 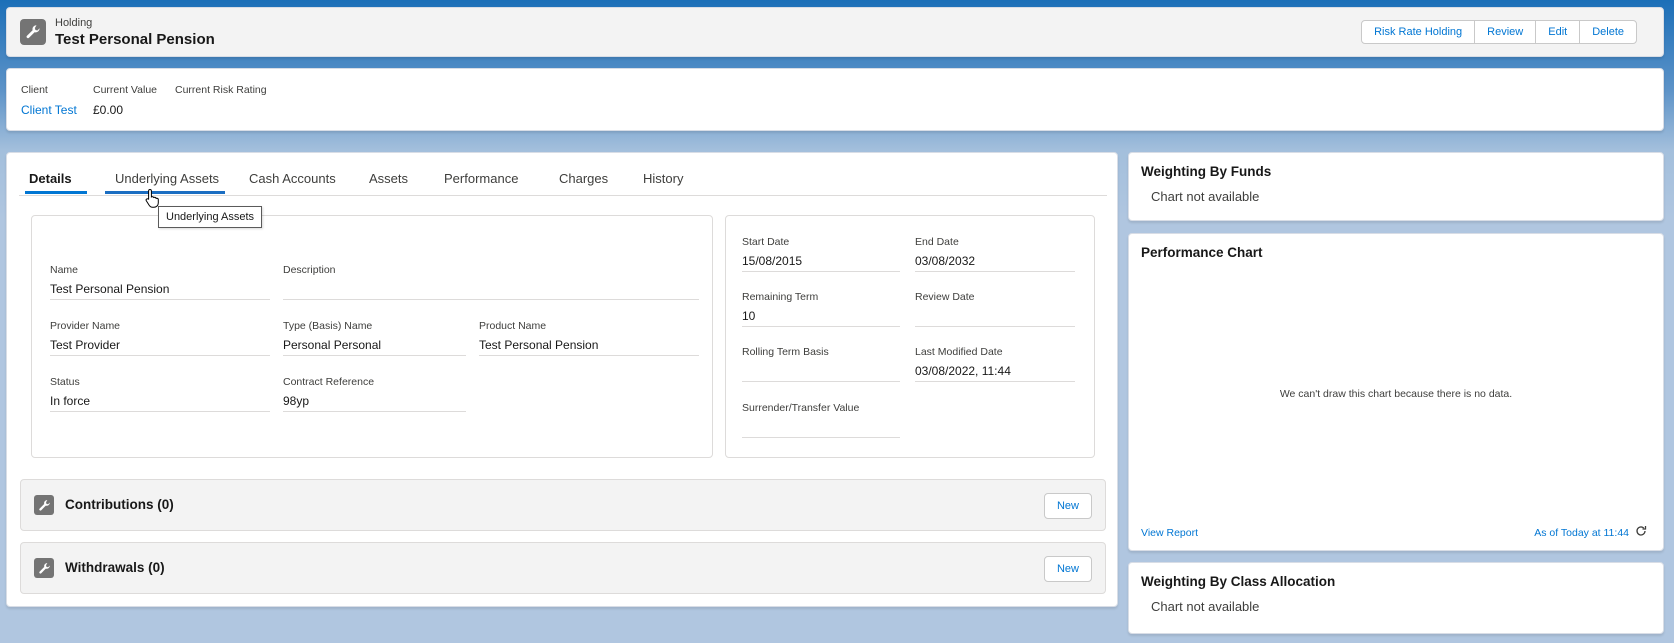 I want to click on highlight-current-value: Current Value £0.00, so click(x=125, y=100).